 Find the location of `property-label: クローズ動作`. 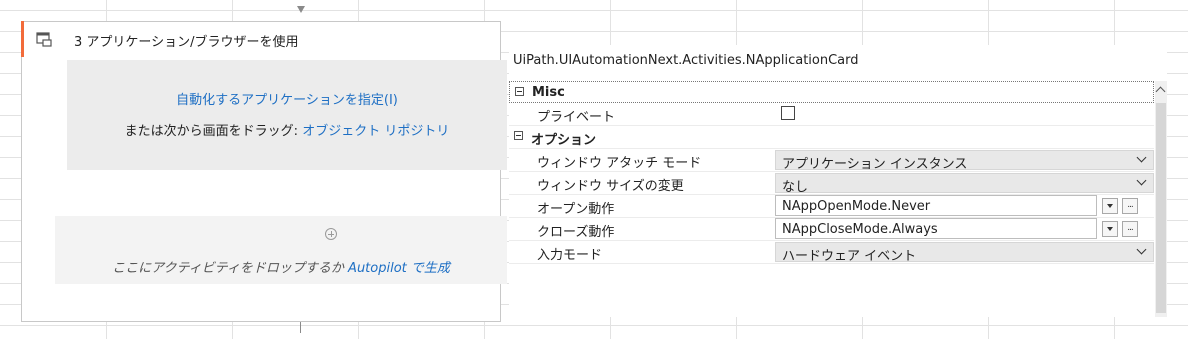

property-label: クローズ動作 is located at coordinates (576, 232).